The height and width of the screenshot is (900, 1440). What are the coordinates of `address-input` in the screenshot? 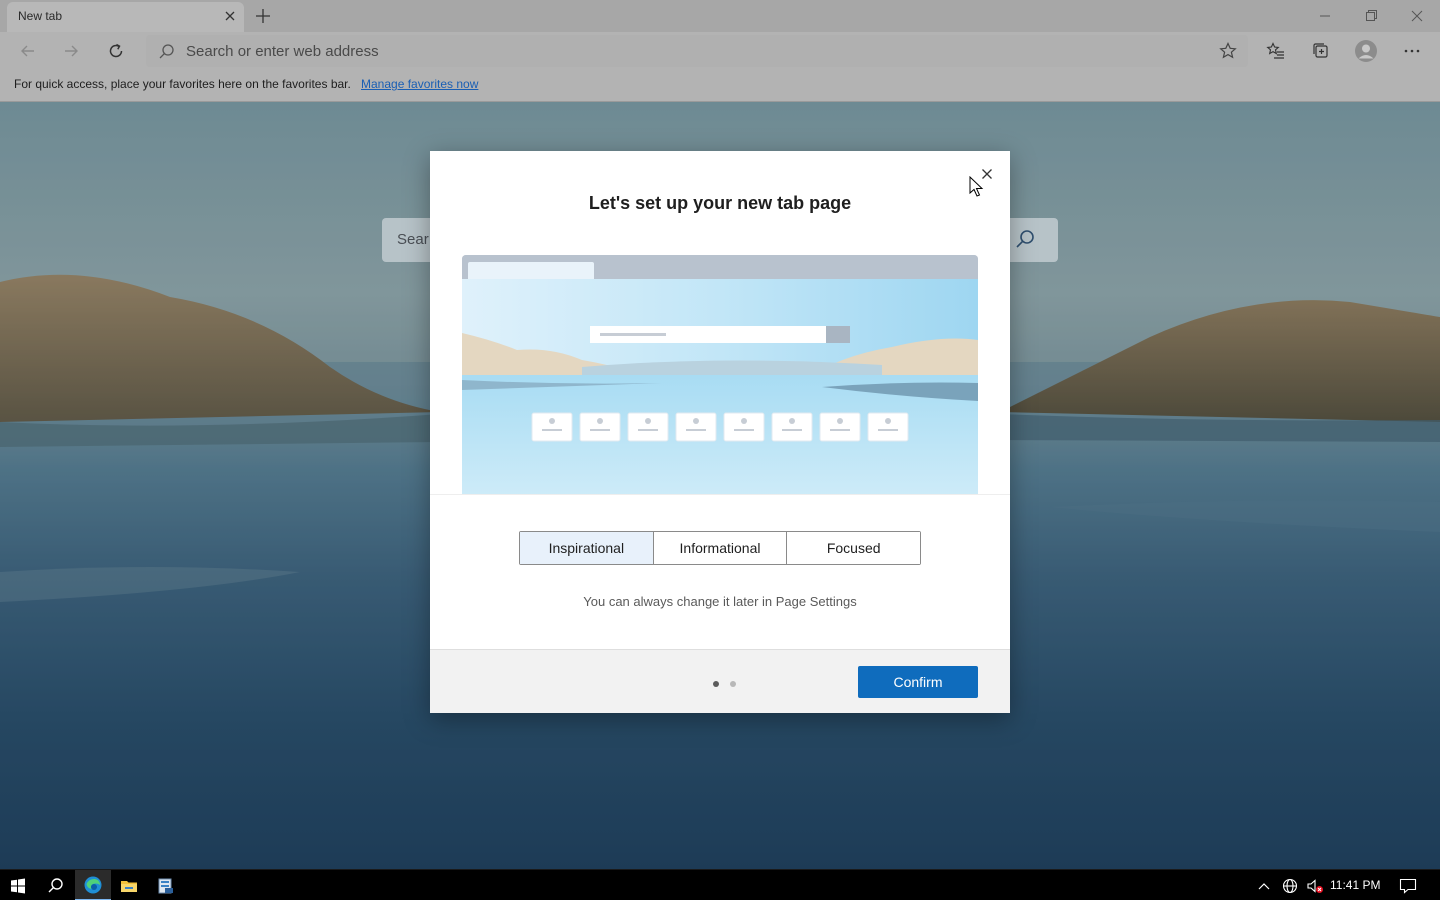 It's located at (636, 51).